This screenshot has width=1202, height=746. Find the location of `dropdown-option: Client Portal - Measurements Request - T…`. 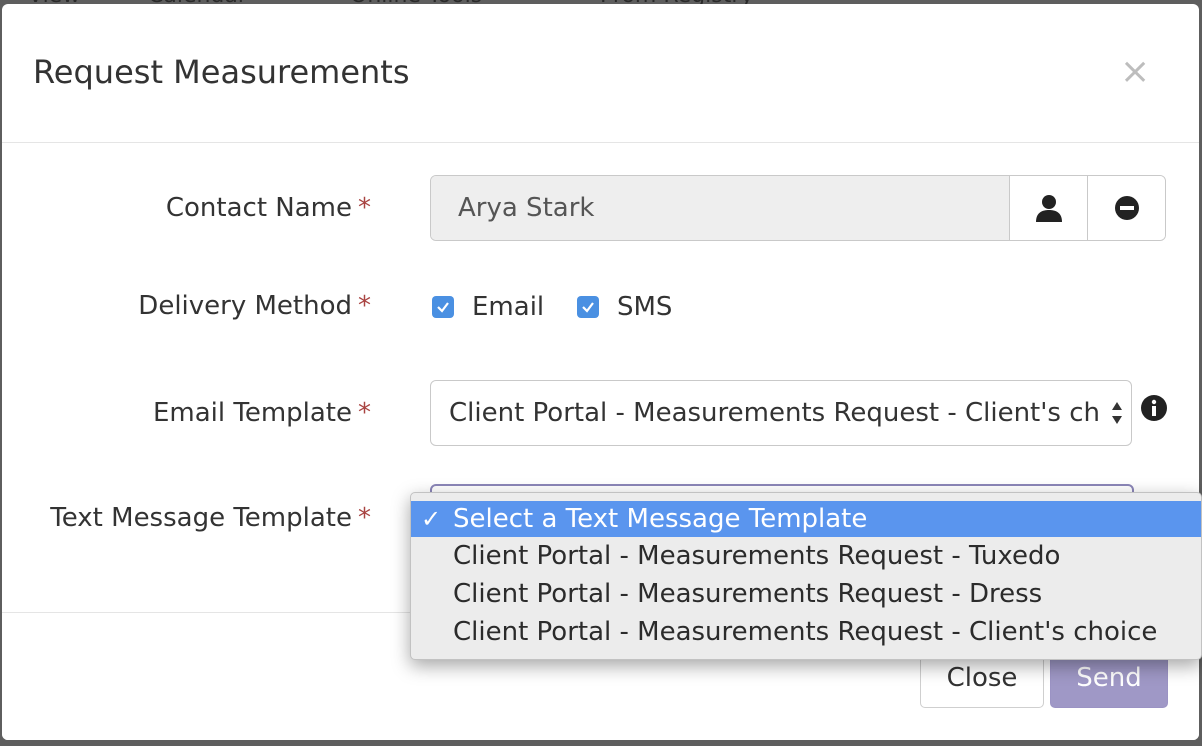

dropdown-option: Client Portal - Measurements Request - T… is located at coordinates (806, 556).